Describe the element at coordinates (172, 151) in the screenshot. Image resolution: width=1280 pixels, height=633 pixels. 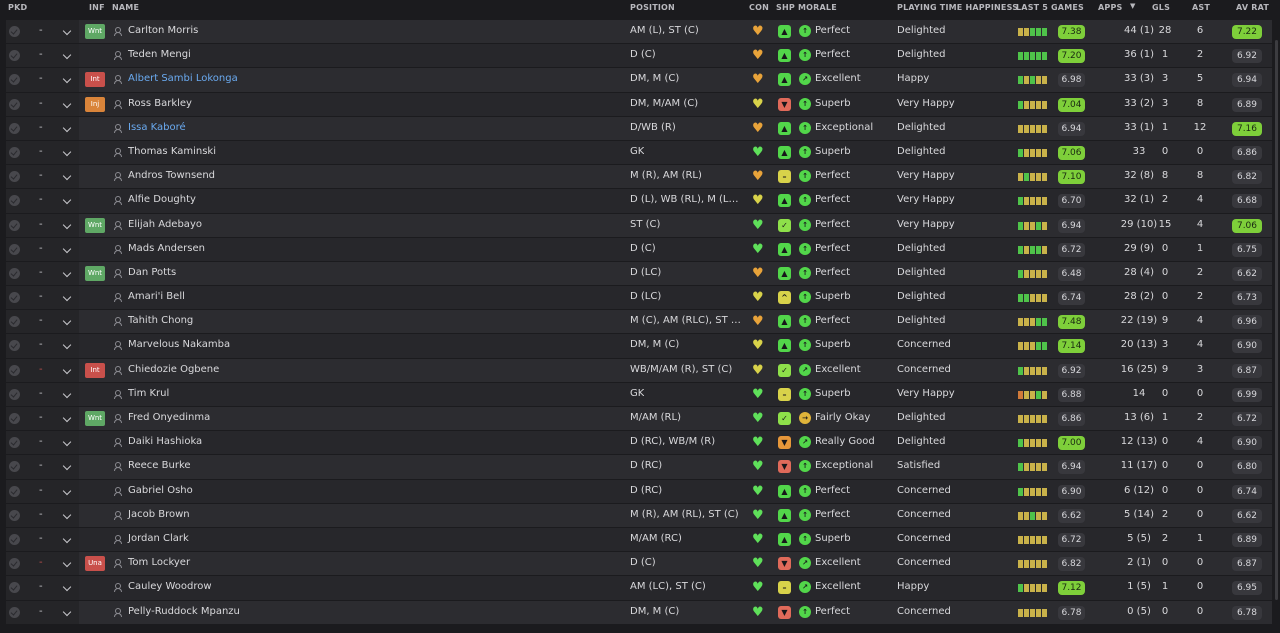
I see `player-name: Thomas Kaminski` at that location.